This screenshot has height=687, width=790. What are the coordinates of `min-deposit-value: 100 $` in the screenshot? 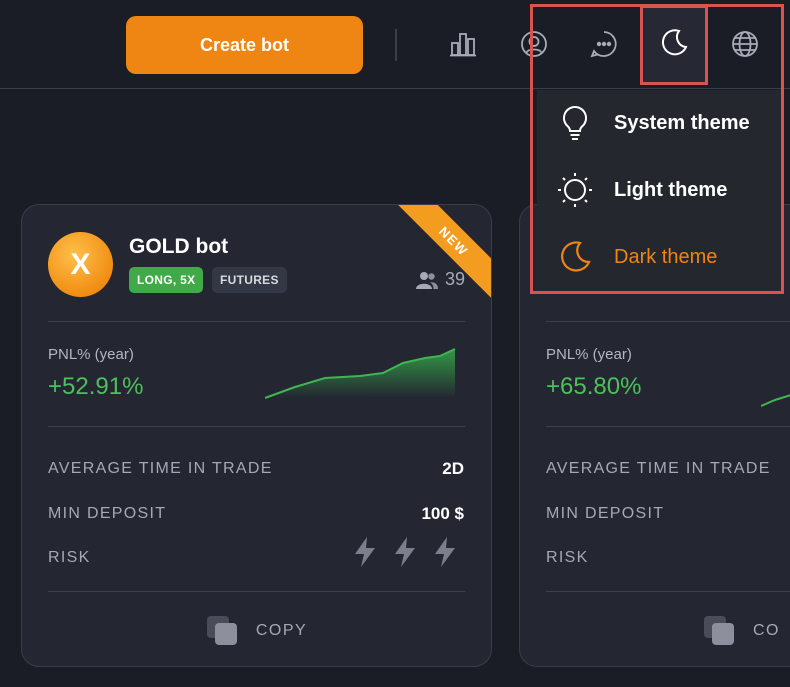 It's located at (442, 513).